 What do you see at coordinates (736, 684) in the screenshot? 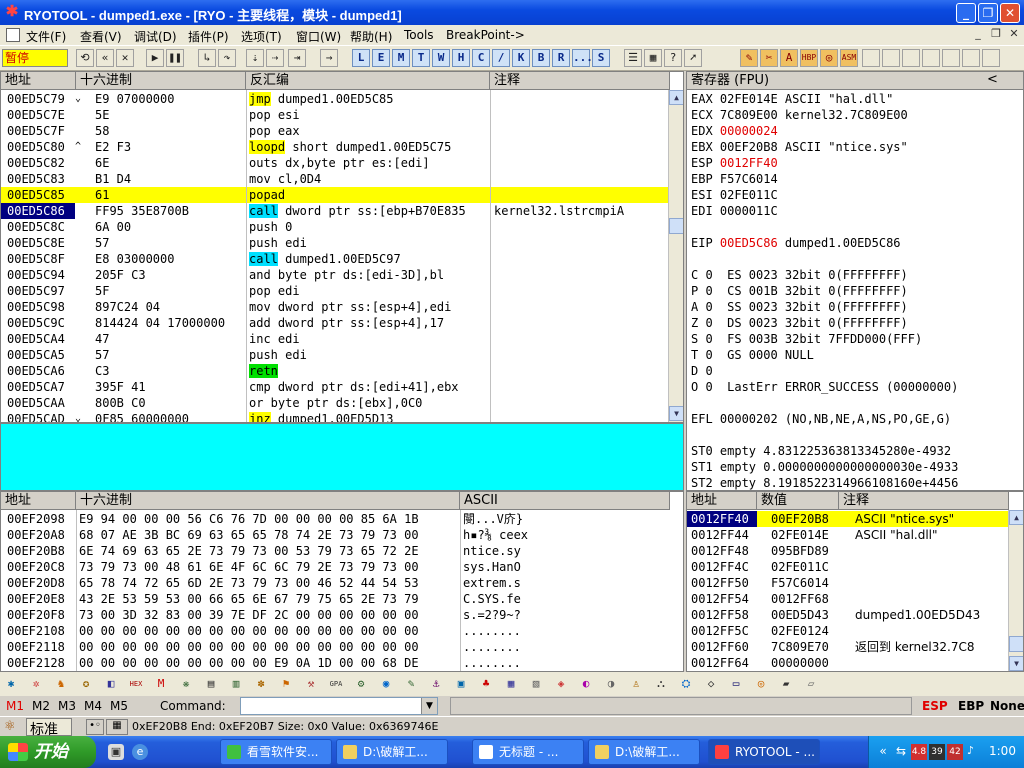
I see `plugin-tool-29-icon: ▭` at bounding box center [736, 684].